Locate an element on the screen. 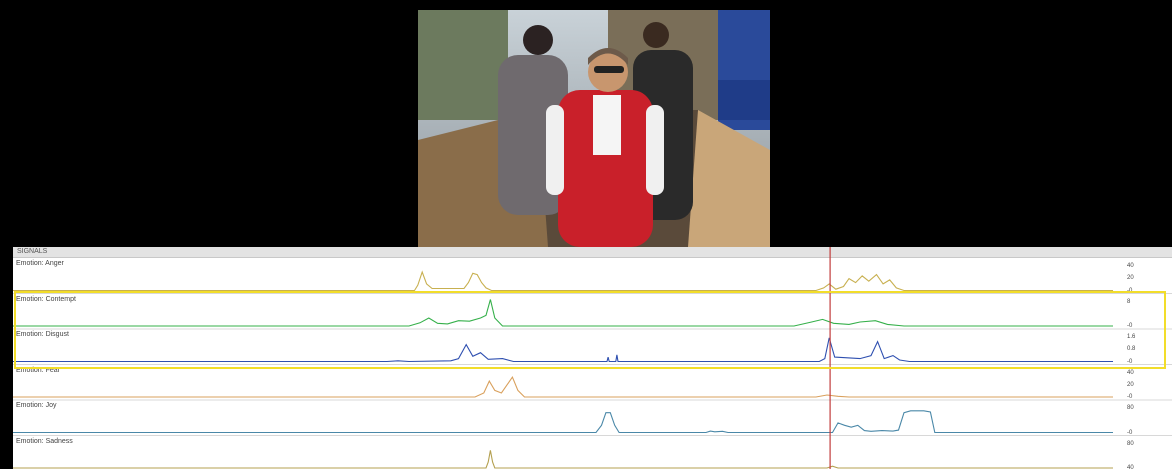  track-label: Emotion: Contempt is located at coordinates (46, 299).